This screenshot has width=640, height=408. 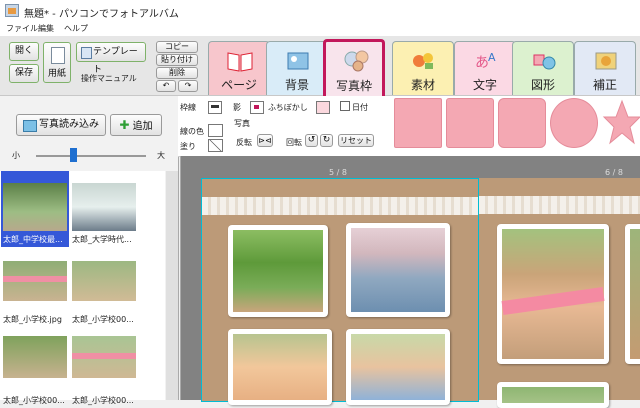 I want to click on thumbnail-3-ribbon, so click(x=35, y=279).